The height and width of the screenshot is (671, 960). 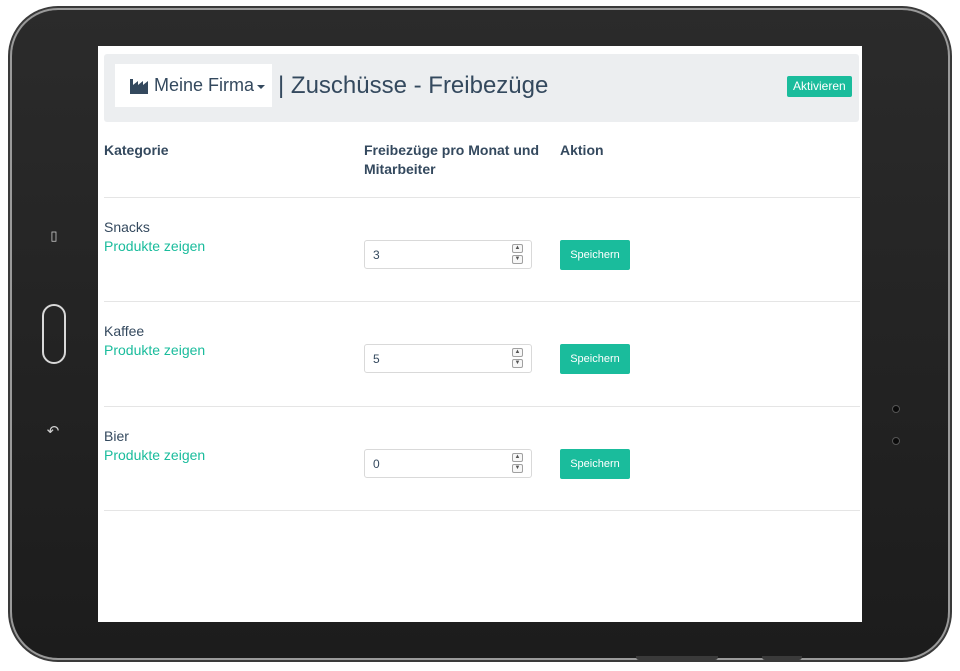 What do you see at coordinates (448, 463) in the screenshot?
I see `quantity-stepper: 0 ▲ ▼` at bounding box center [448, 463].